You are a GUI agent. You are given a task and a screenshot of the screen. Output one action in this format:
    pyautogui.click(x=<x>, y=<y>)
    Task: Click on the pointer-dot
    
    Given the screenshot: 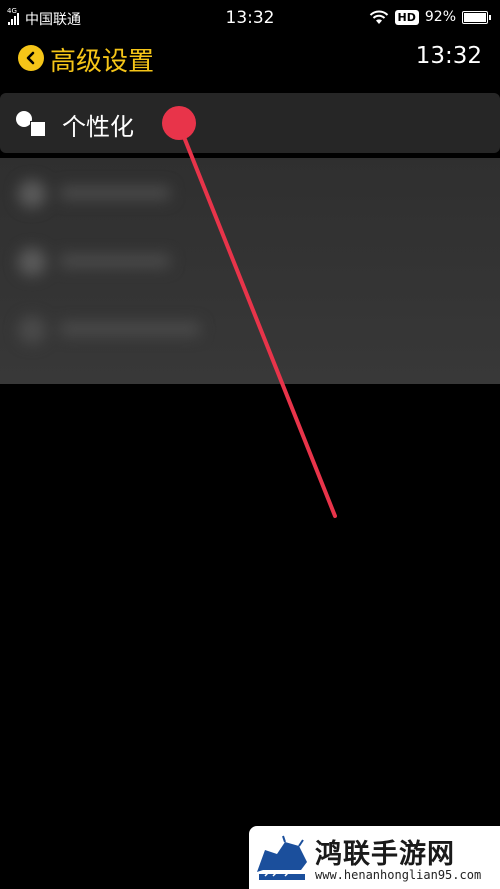 What is the action you would take?
    pyautogui.click(x=179, y=123)
    